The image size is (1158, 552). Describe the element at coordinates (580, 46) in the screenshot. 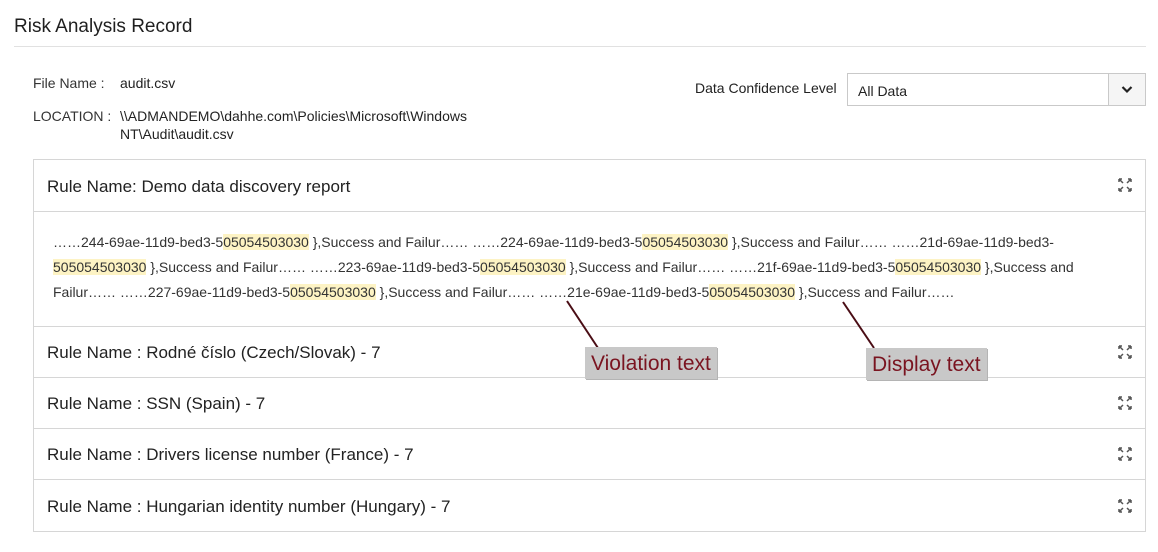

I see `title-divider` at that location.